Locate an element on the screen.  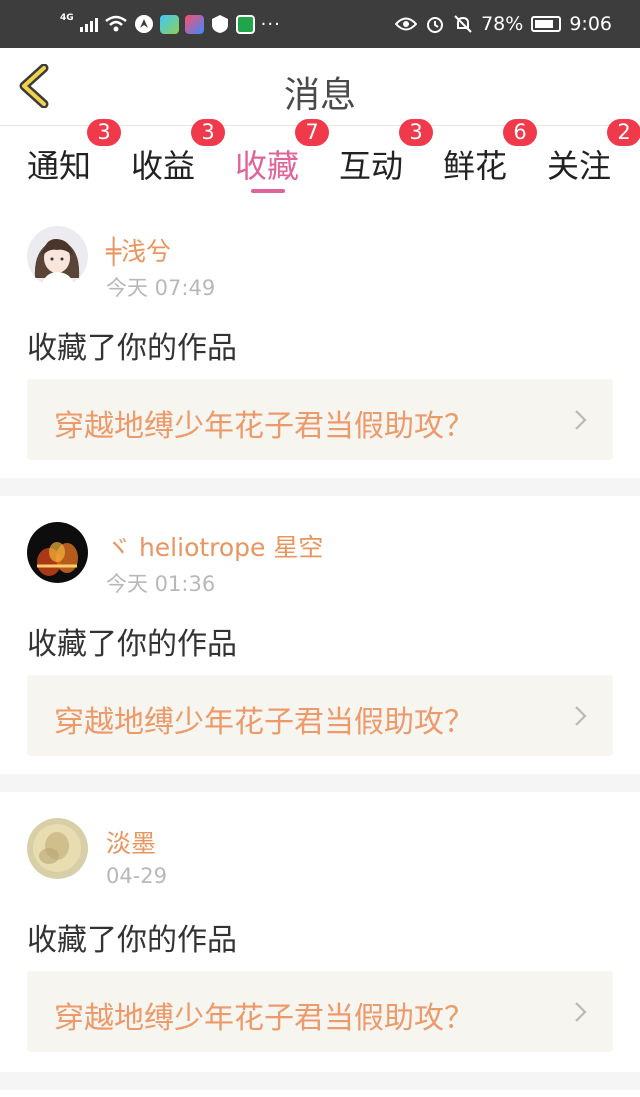
network-type: 4G is located at coordinates (67, 18).